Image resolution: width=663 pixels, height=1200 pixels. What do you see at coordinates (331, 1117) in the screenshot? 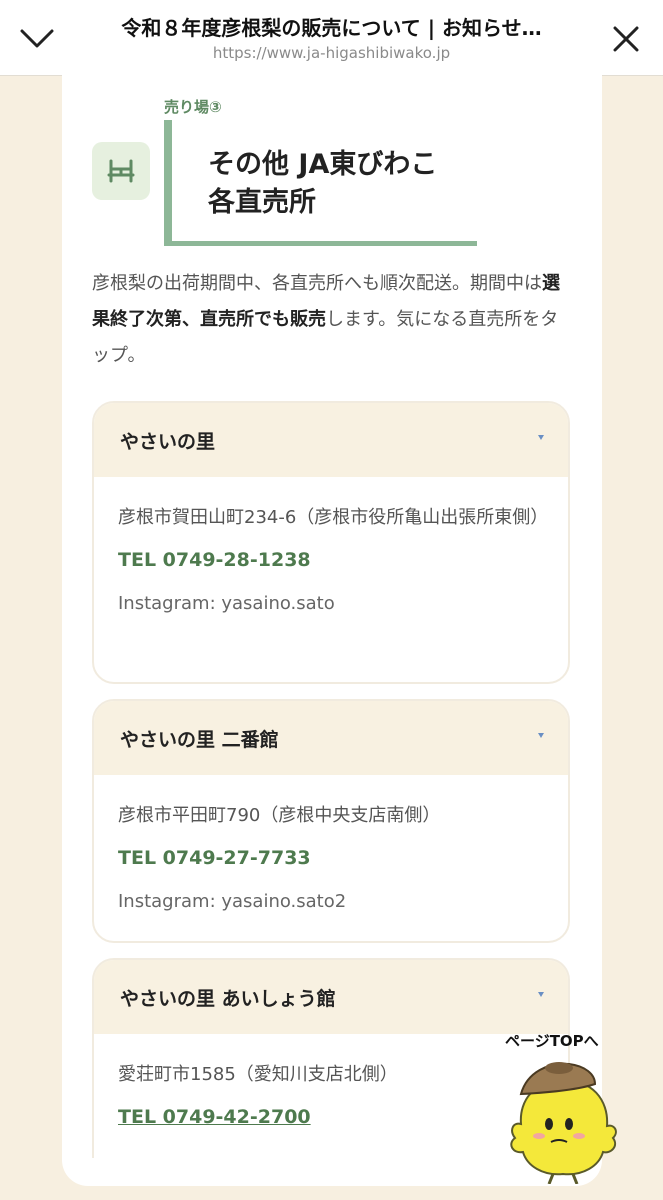
I see `shop-tel-link: TEL 0749-42-2700` at bounding box center [331, 1117].